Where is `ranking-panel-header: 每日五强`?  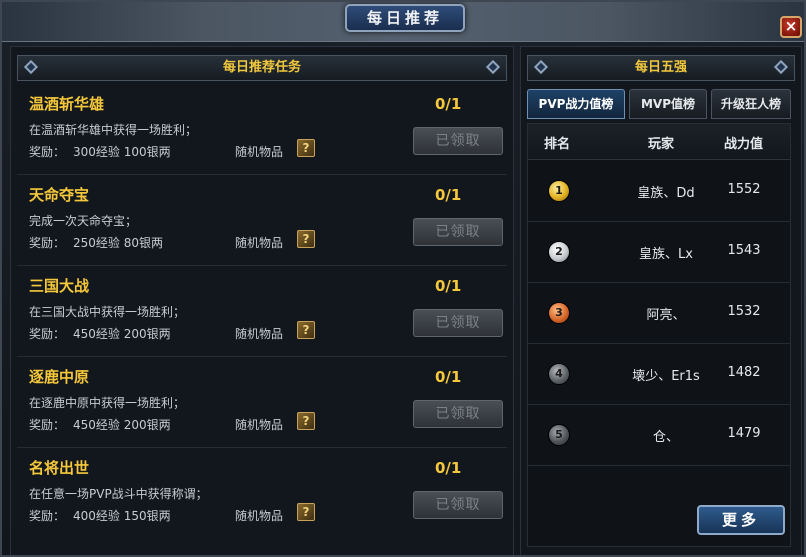 ranking-panel-header: 每日五强 is located at coordinates (661, 68).